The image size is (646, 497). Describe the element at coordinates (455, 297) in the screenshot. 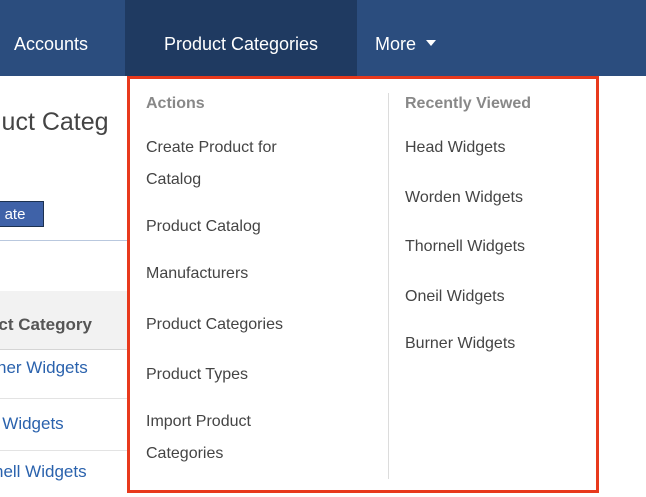

I see `recent-item-oneil-widgets: Oneil Widgets` at that location.